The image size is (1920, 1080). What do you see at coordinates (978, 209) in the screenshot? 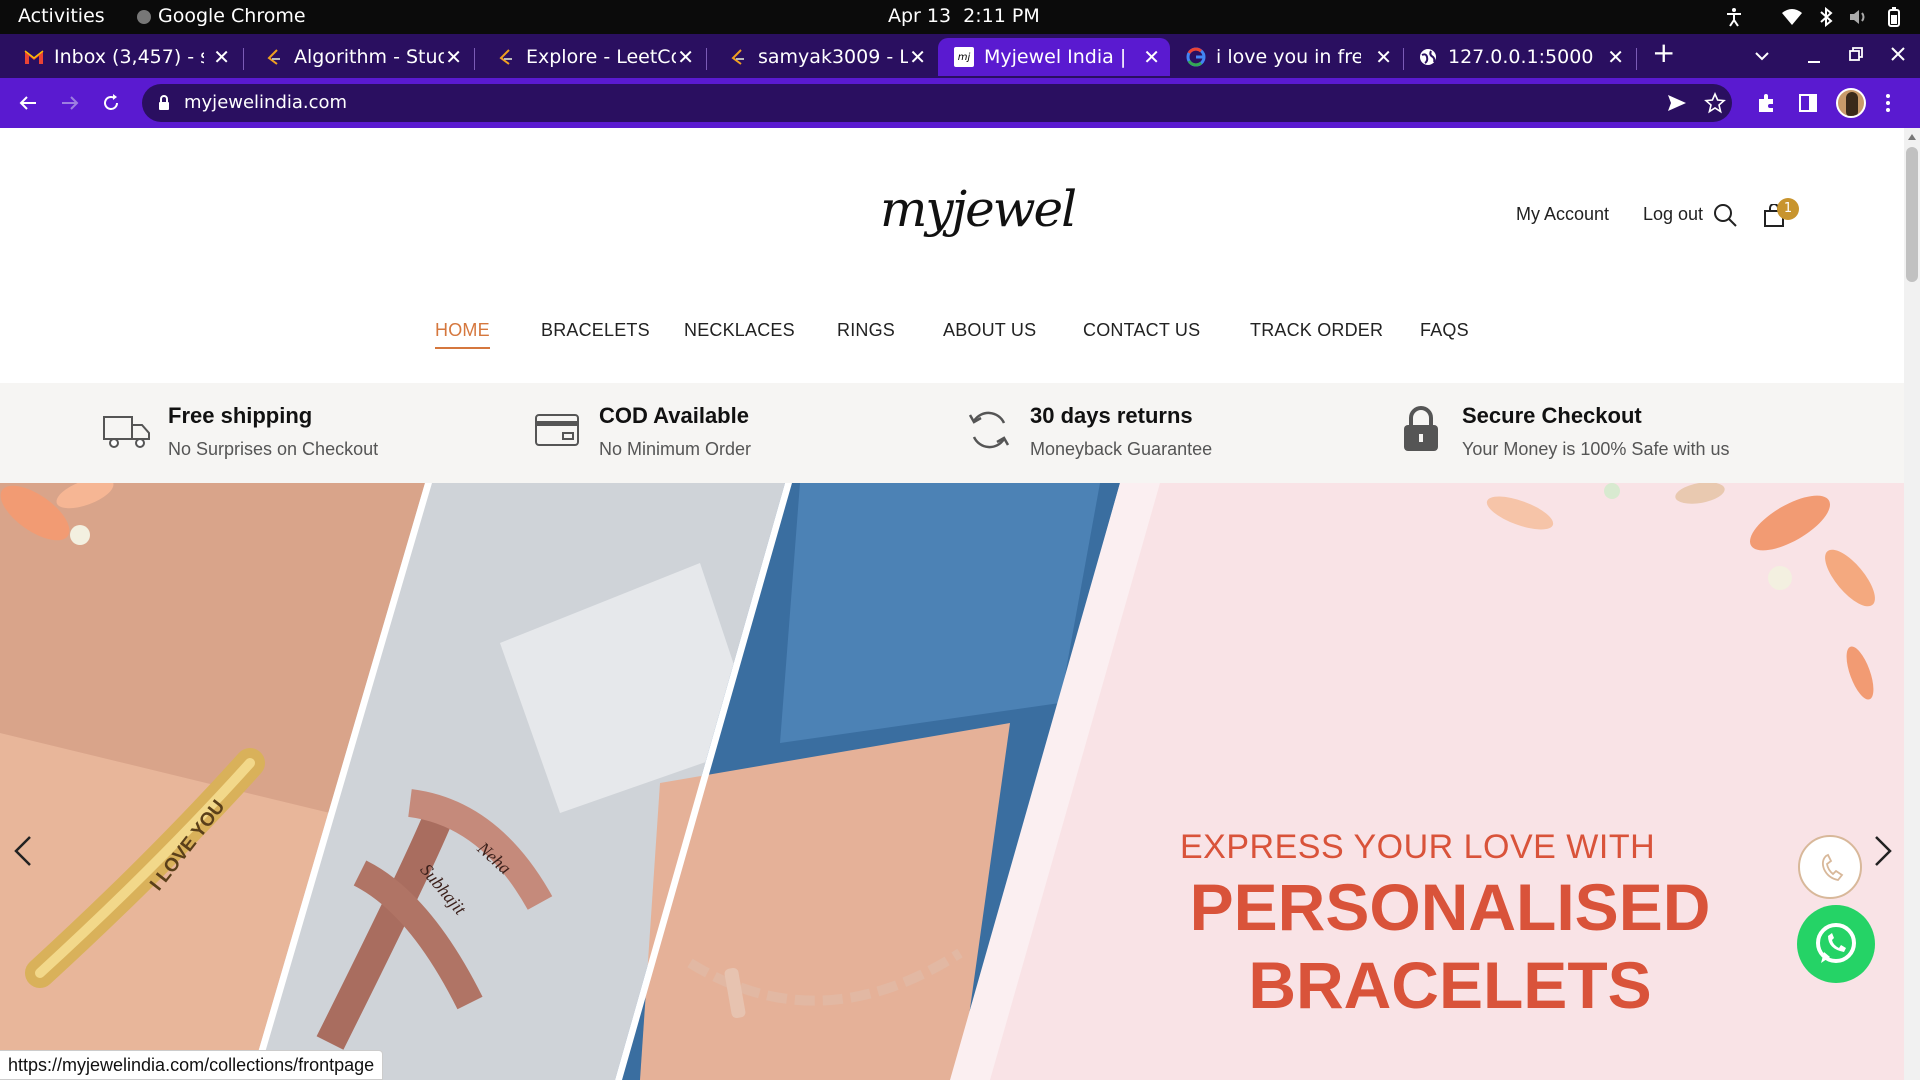
I see `site-logo: myjewel` at bounding box center [978, 209].